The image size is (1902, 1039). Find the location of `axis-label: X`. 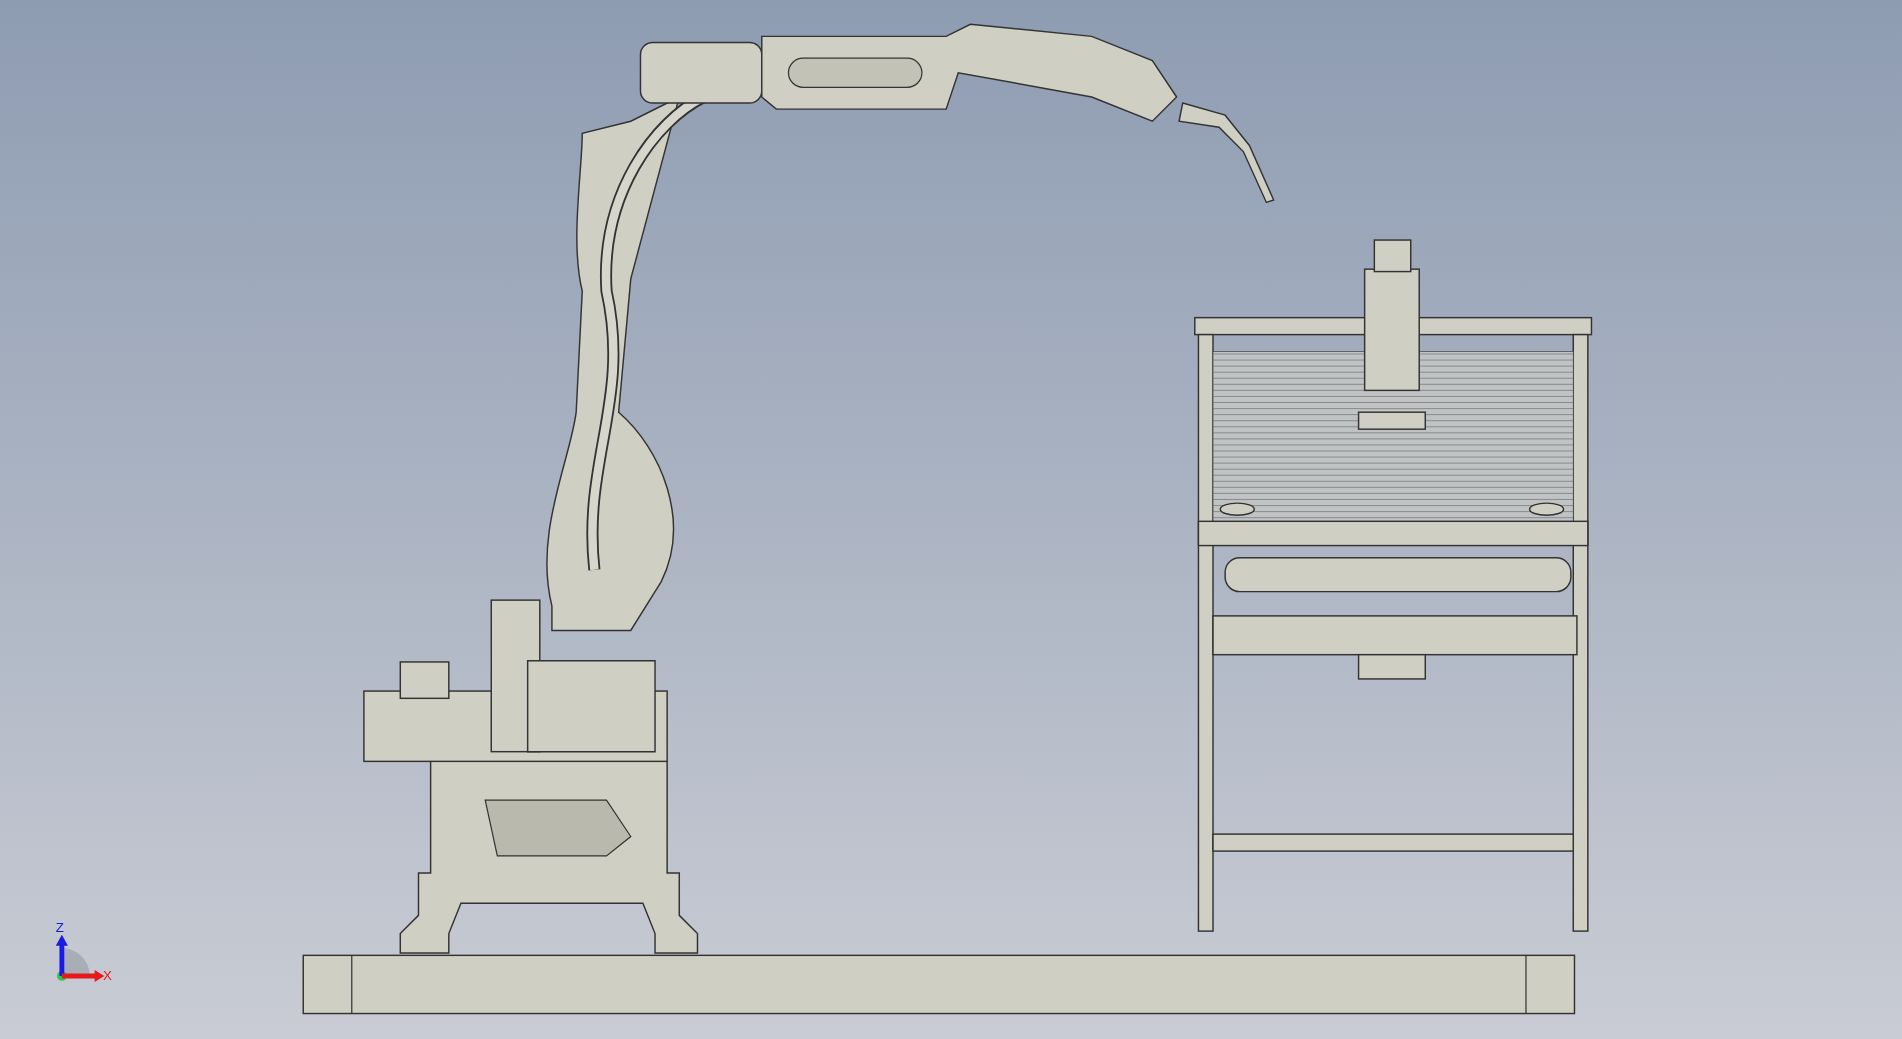

axis-label: X is located at coordinates (107, 975).